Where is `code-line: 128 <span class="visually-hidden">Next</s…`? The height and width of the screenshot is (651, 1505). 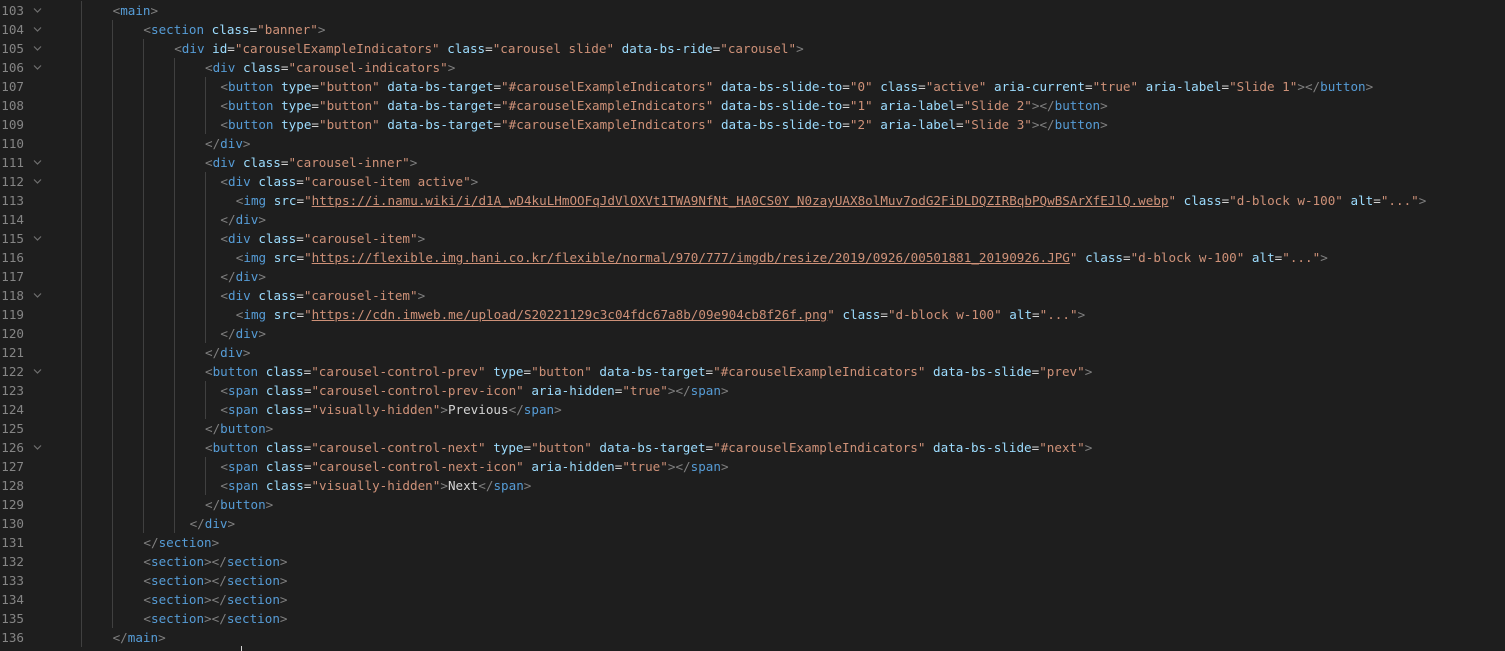
code-line: 128 <span class="visually-hidden">Next</s… is located at coordinates (752, 485).